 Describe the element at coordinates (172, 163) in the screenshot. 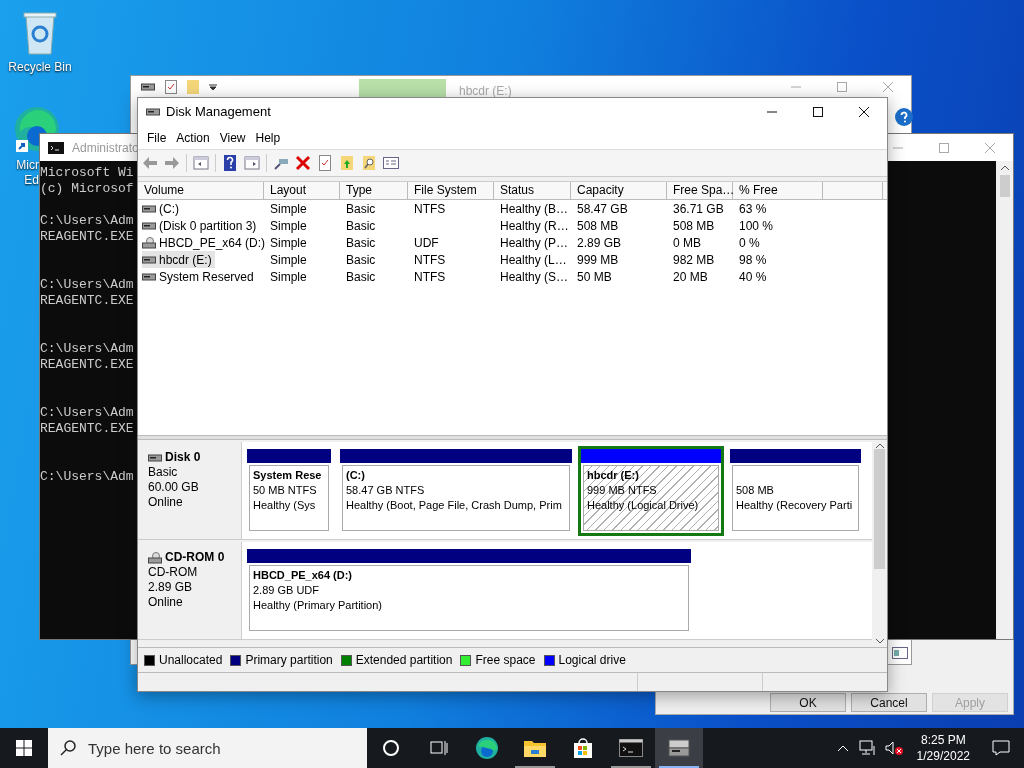

I see `forward-icon` at that location.